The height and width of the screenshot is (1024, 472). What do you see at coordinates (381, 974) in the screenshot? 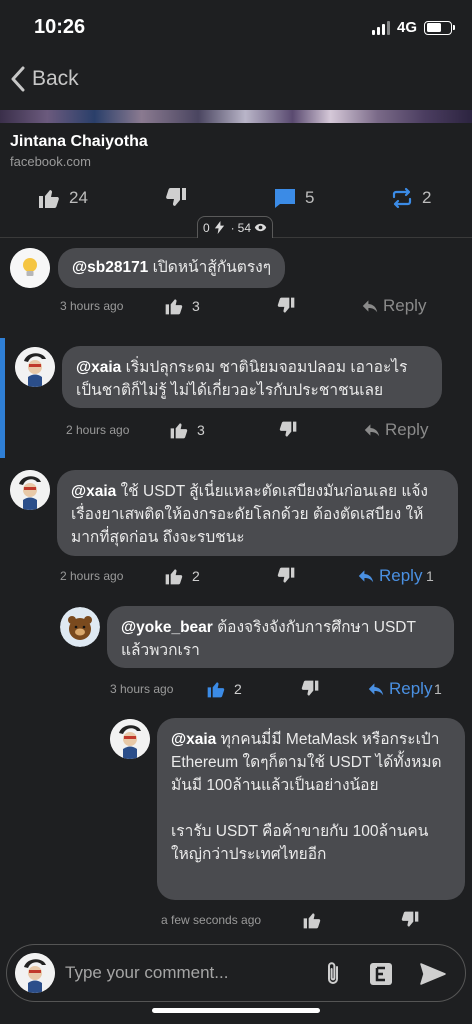
I see `editor-icon` at bounding box center [381, 974].